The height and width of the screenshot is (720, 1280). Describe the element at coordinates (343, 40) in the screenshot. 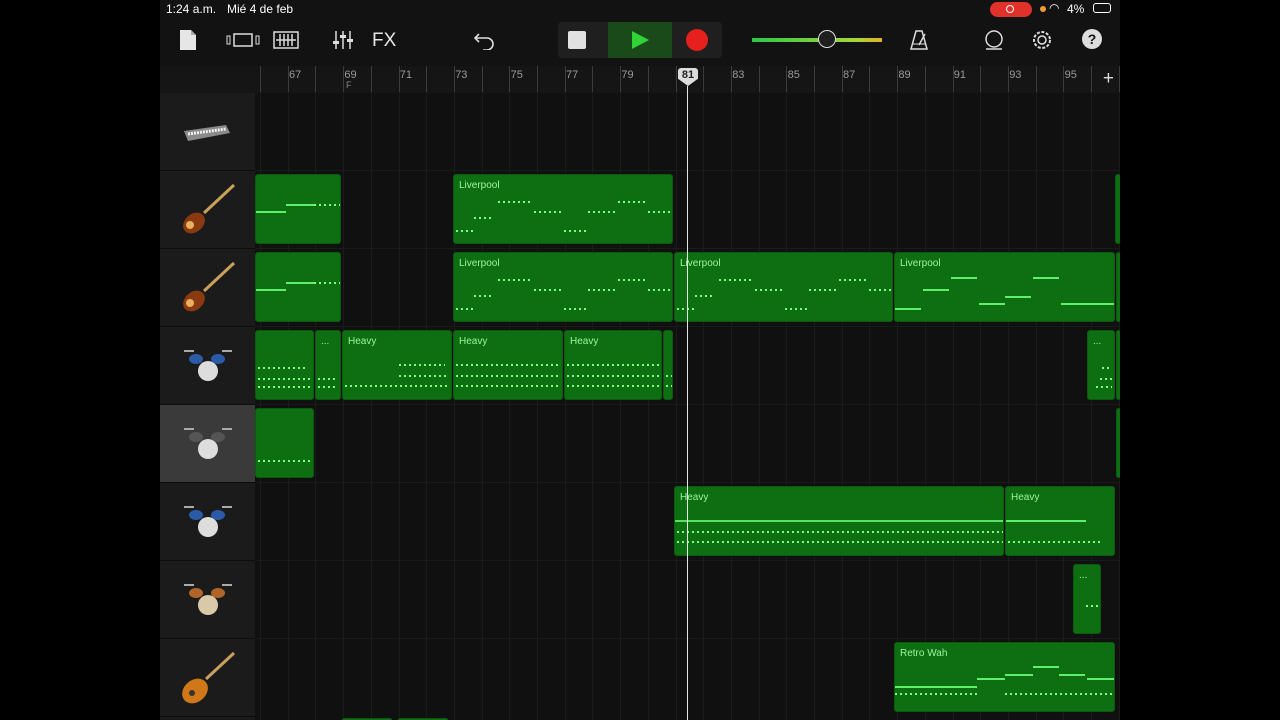

I see `mixer-button` at that location.